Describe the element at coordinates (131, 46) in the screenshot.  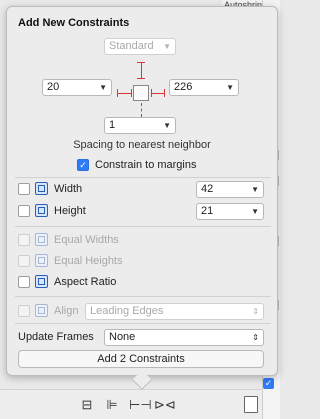
I see `top-spacing-value: Standard` at that location.